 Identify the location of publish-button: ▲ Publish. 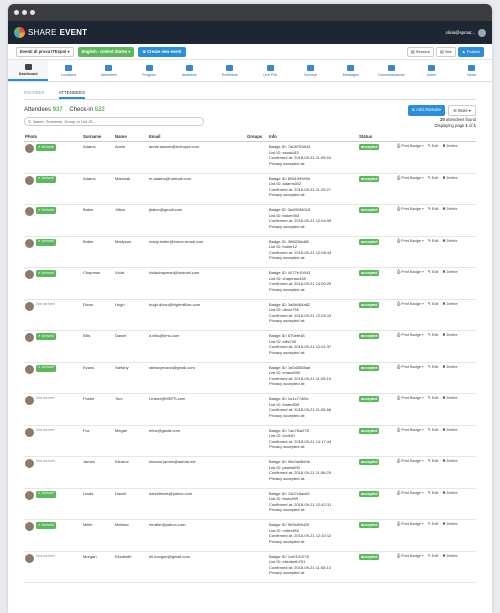
(470, 51).